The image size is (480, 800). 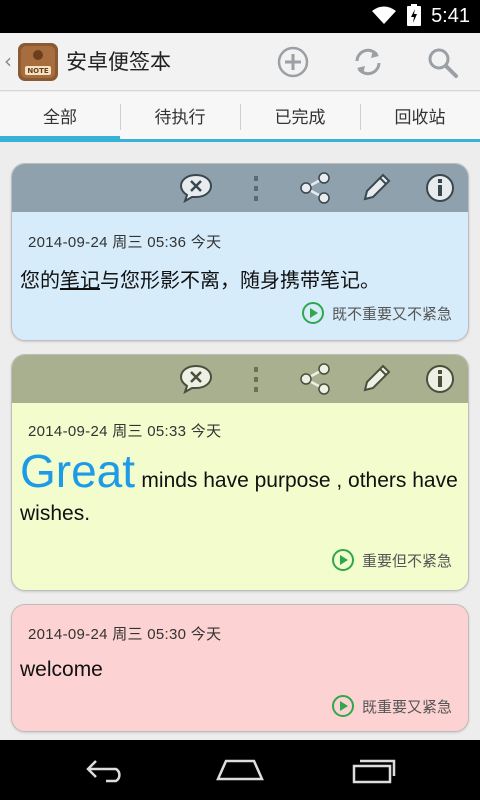 I want to click on note-body: 2014-09-24 周三 05:30 今天 welcome 既重要又紧急, so click(x=240, y=668).